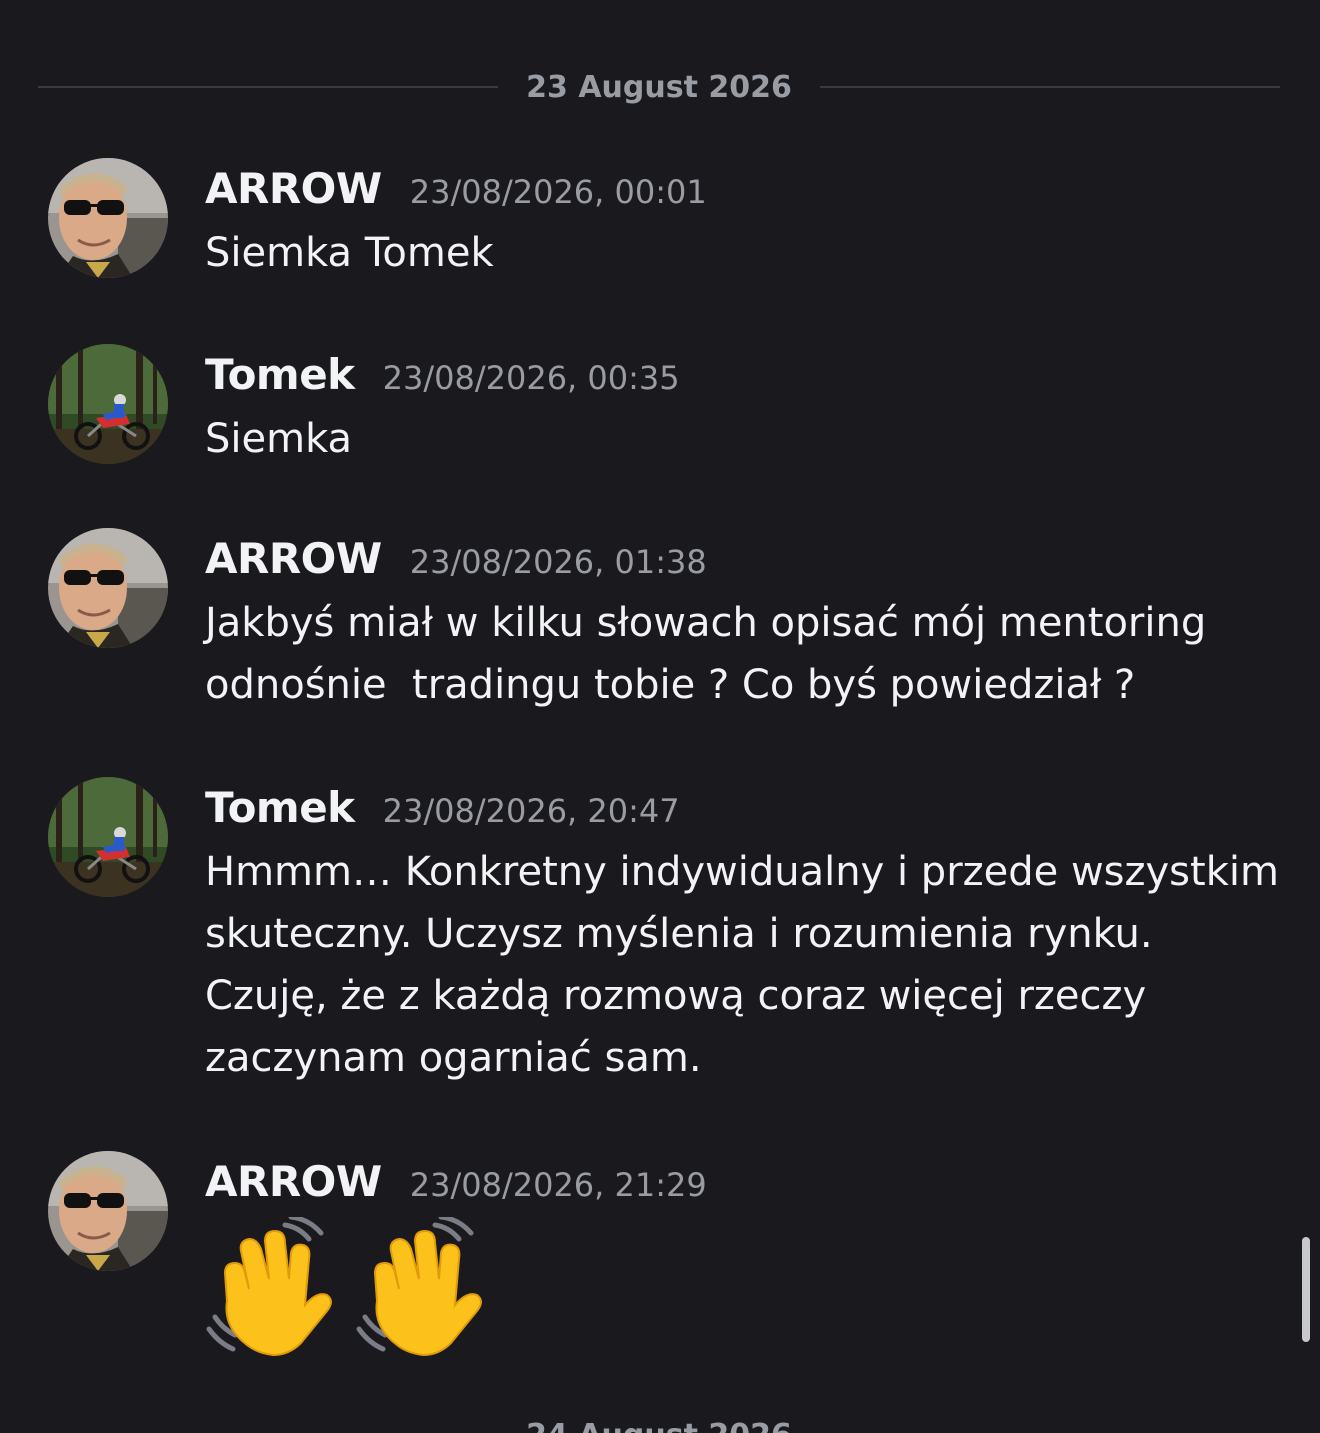 The image size is (1320, 1433). Describe the element at coordinates (742, 559) in the screenshot. I see `message-header: ARROW 23/08/2026, 01:38` at that location.